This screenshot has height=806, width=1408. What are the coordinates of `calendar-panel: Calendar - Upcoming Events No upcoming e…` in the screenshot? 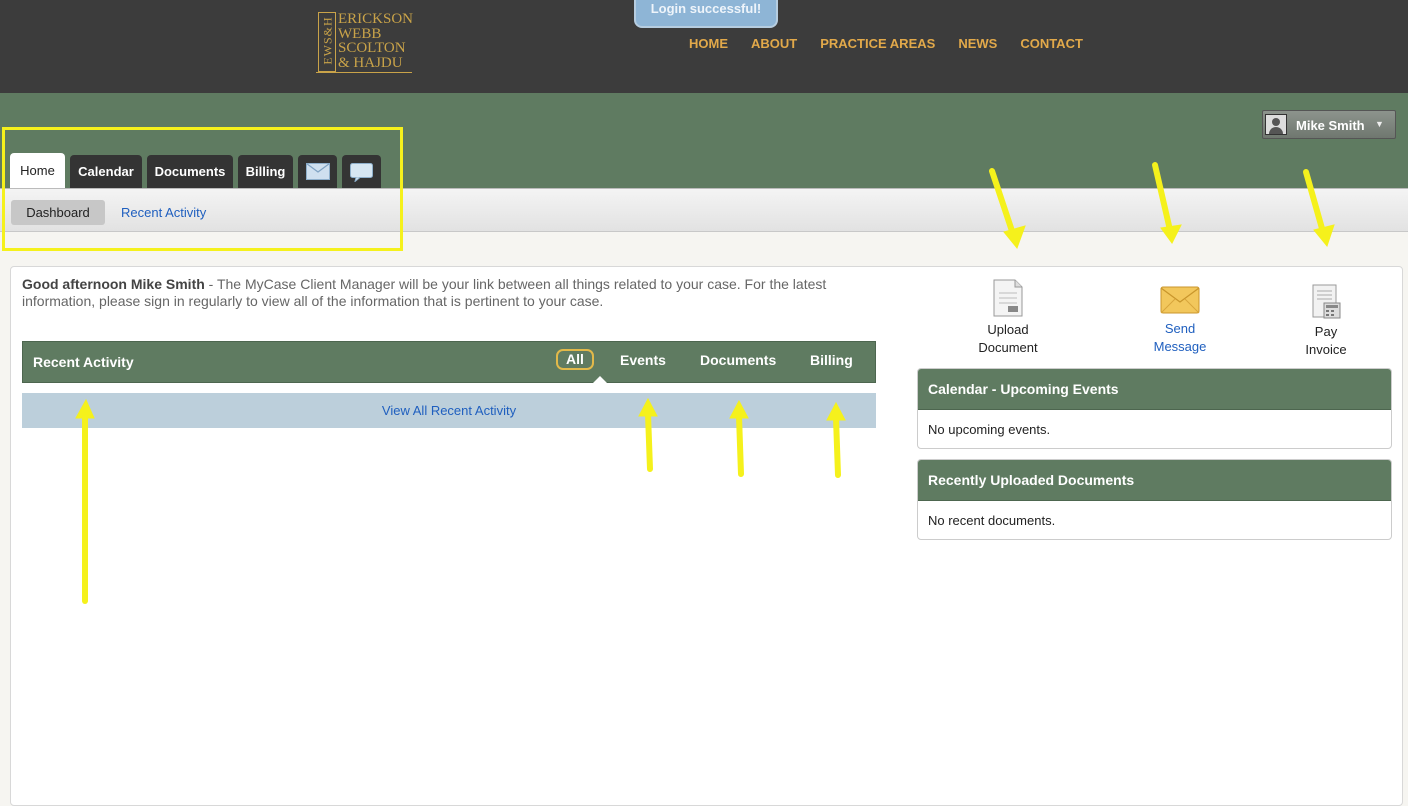 It's located at (1154, 408).